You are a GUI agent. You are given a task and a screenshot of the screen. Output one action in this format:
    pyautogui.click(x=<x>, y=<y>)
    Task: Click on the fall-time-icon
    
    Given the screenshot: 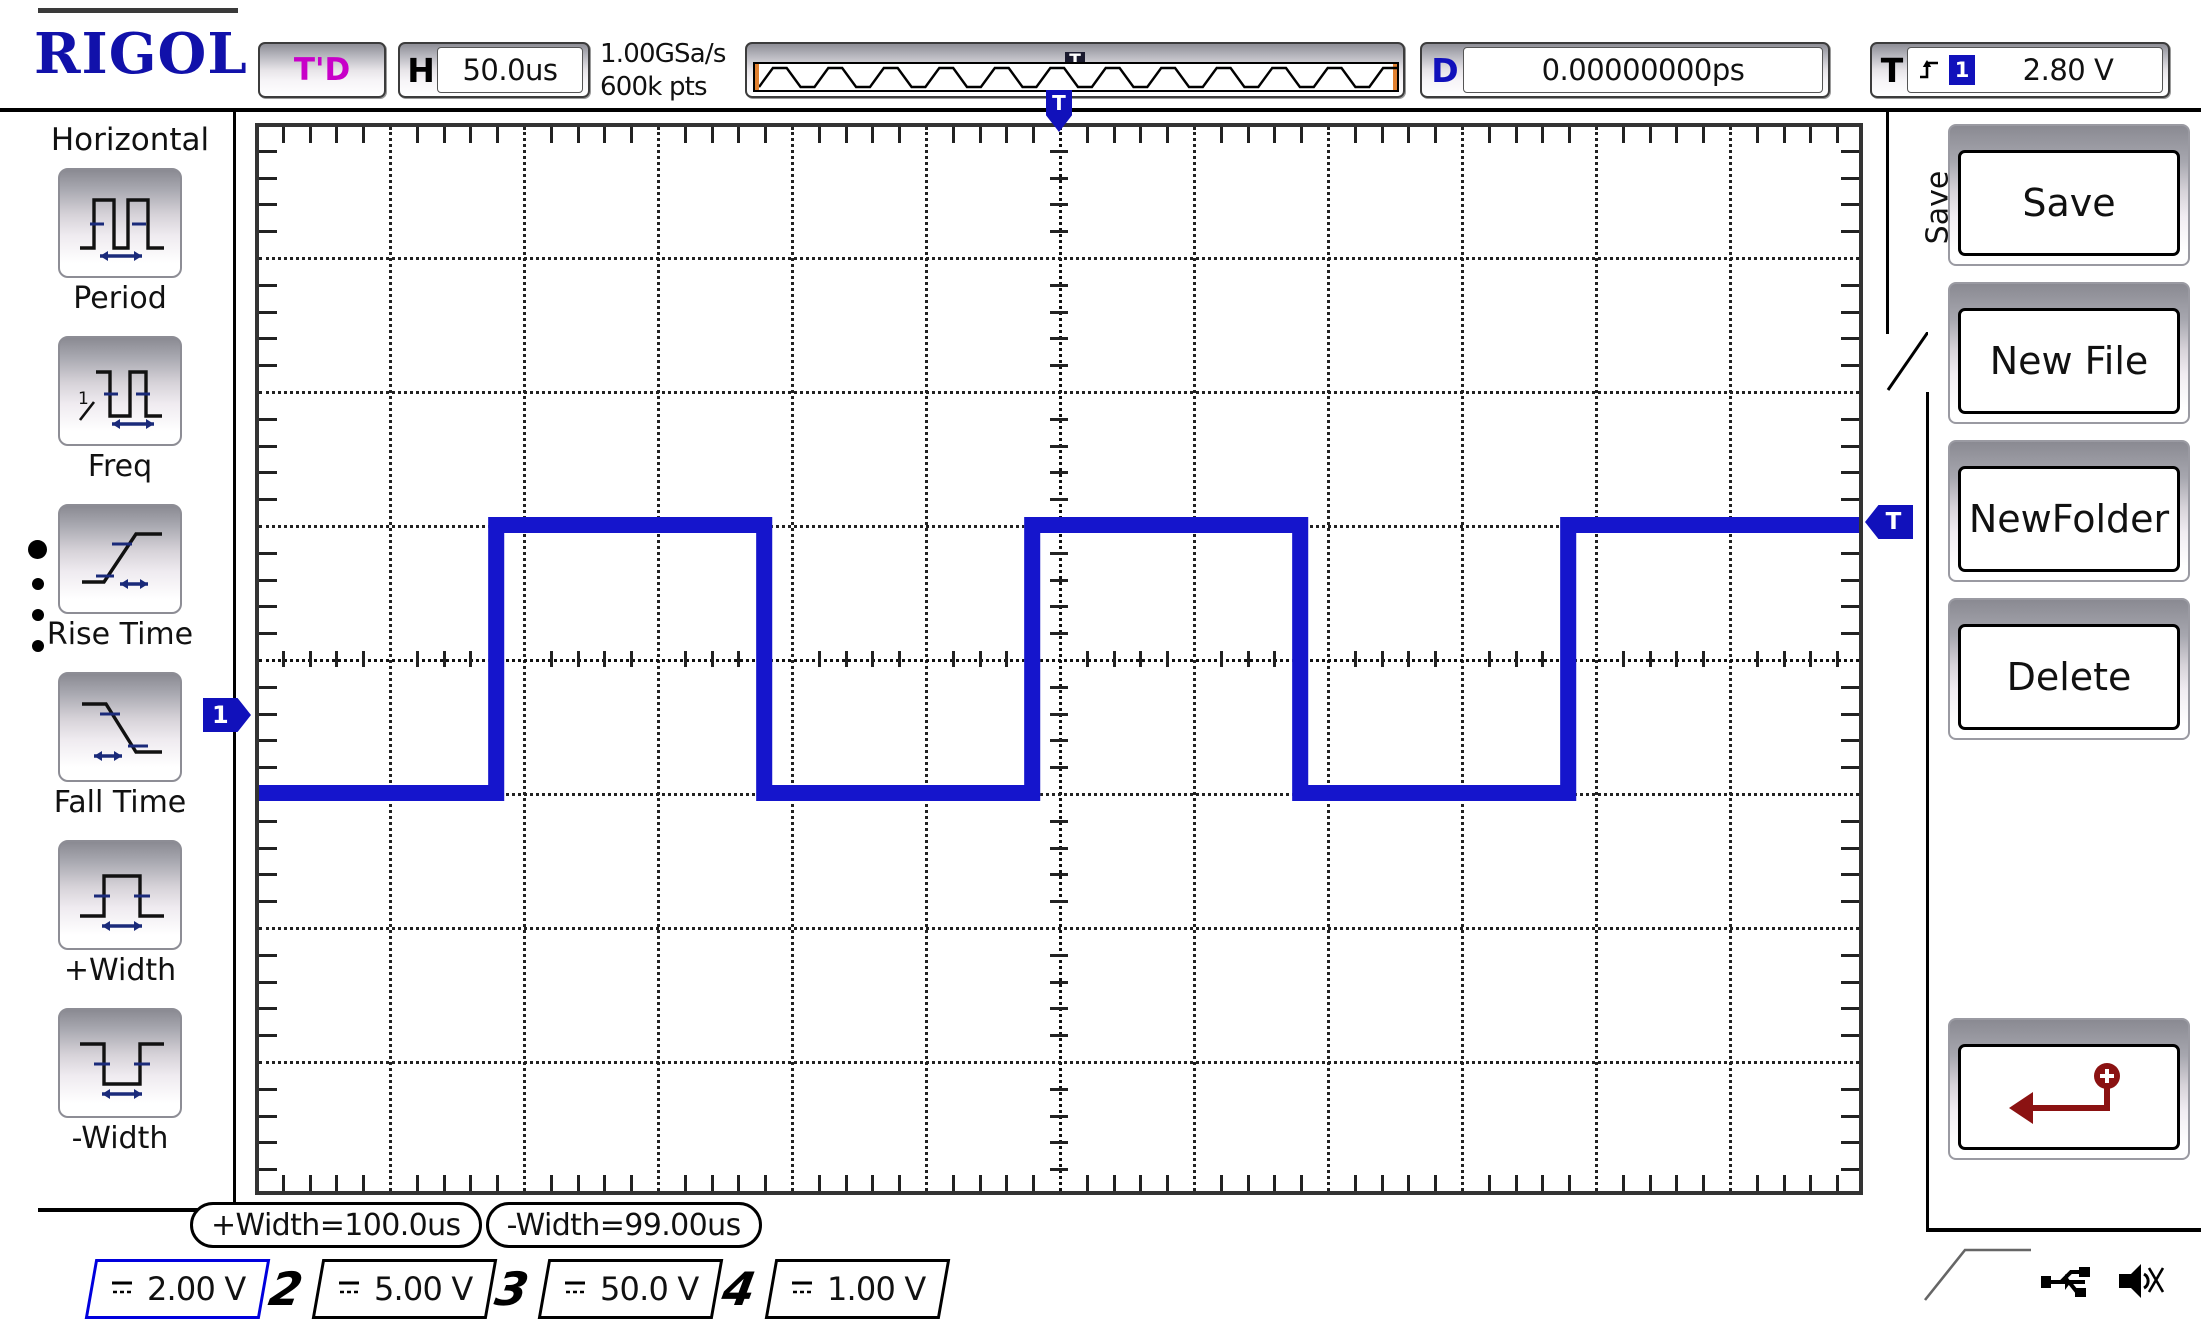 What is the action you would take?
    pyautogui.click(x=120, y=727)
    